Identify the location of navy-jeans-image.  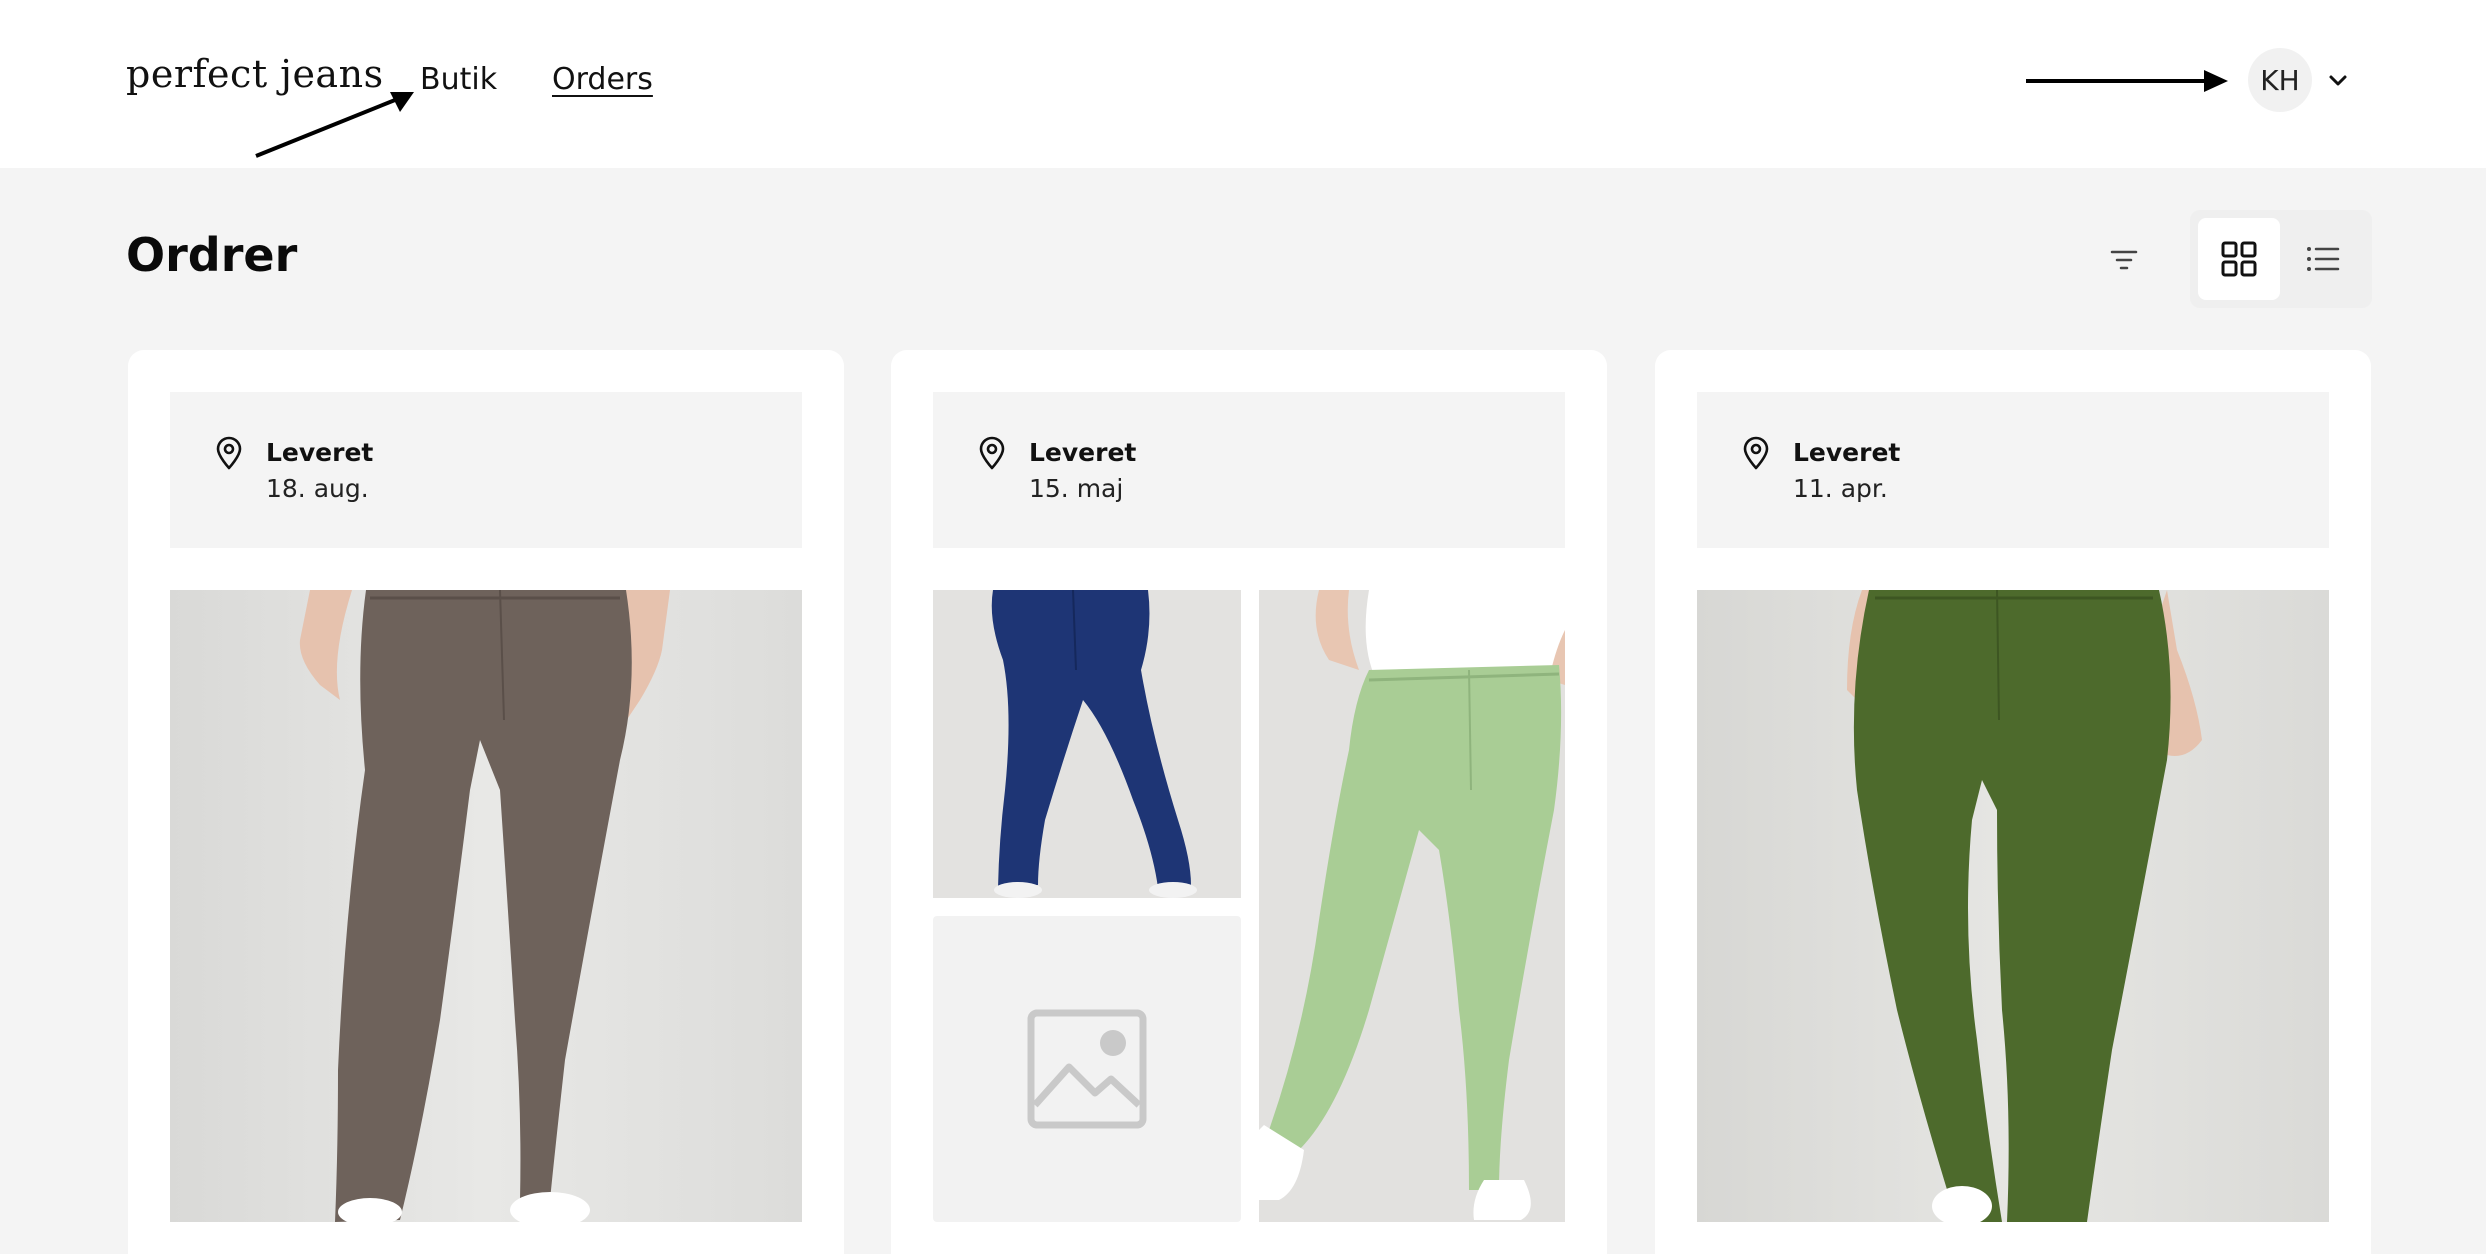
(1087, 744).